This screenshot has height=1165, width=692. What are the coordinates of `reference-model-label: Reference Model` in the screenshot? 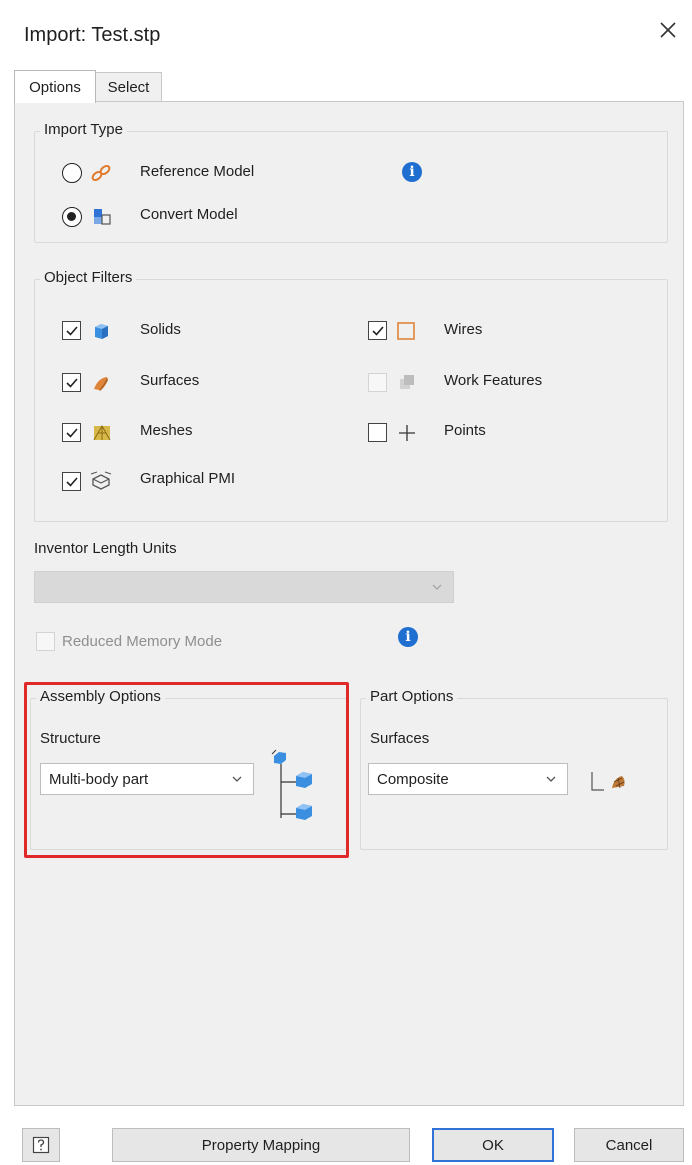 It's located at (197, 171).